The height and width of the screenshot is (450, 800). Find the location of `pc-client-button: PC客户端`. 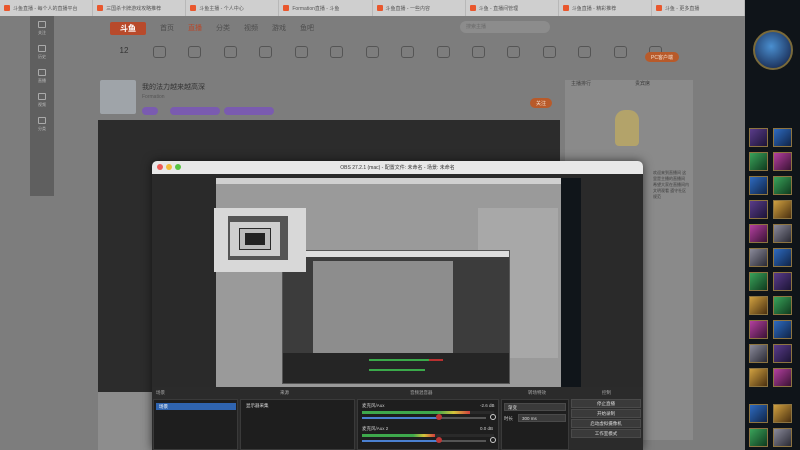

pc-client-button: PC客户端 is located at coordinates (662, 57).